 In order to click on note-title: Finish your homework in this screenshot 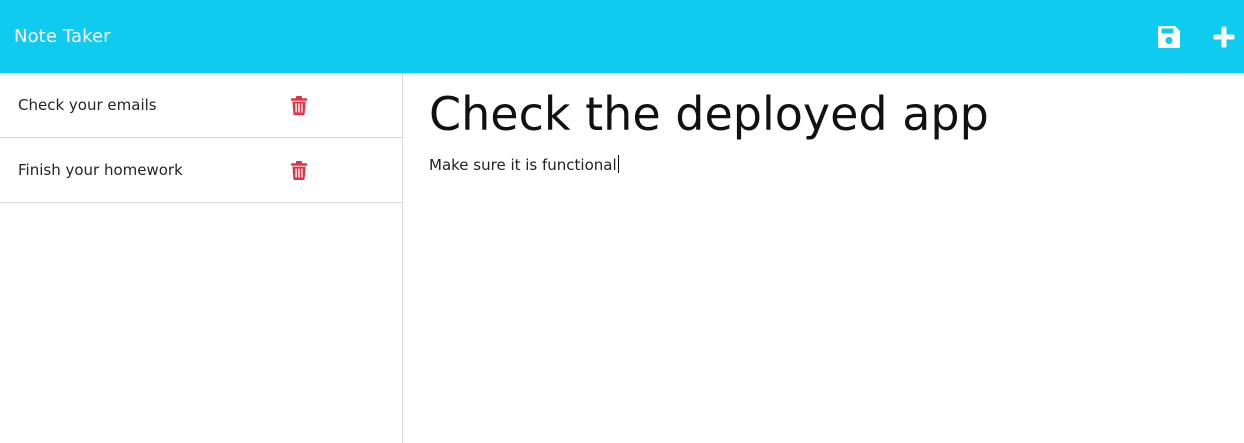, I will do `click(100, 170)`.